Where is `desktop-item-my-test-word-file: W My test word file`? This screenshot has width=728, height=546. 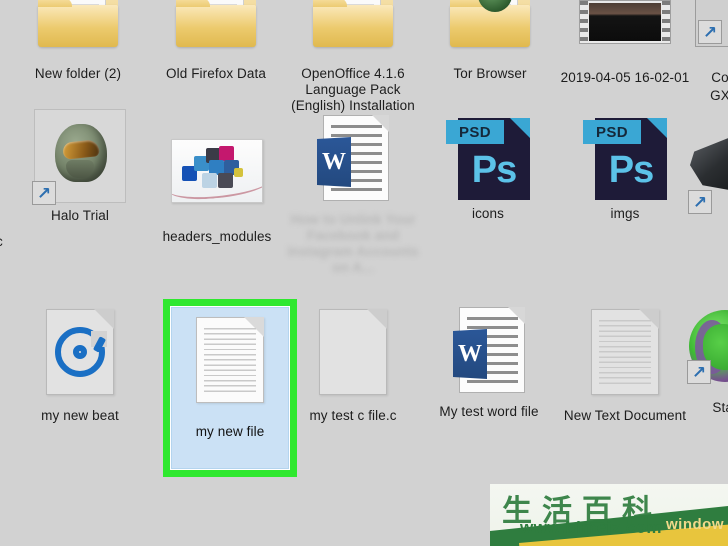
desktop-item-my-test-word-file: W My test word file is located at coordinates (489, 362).